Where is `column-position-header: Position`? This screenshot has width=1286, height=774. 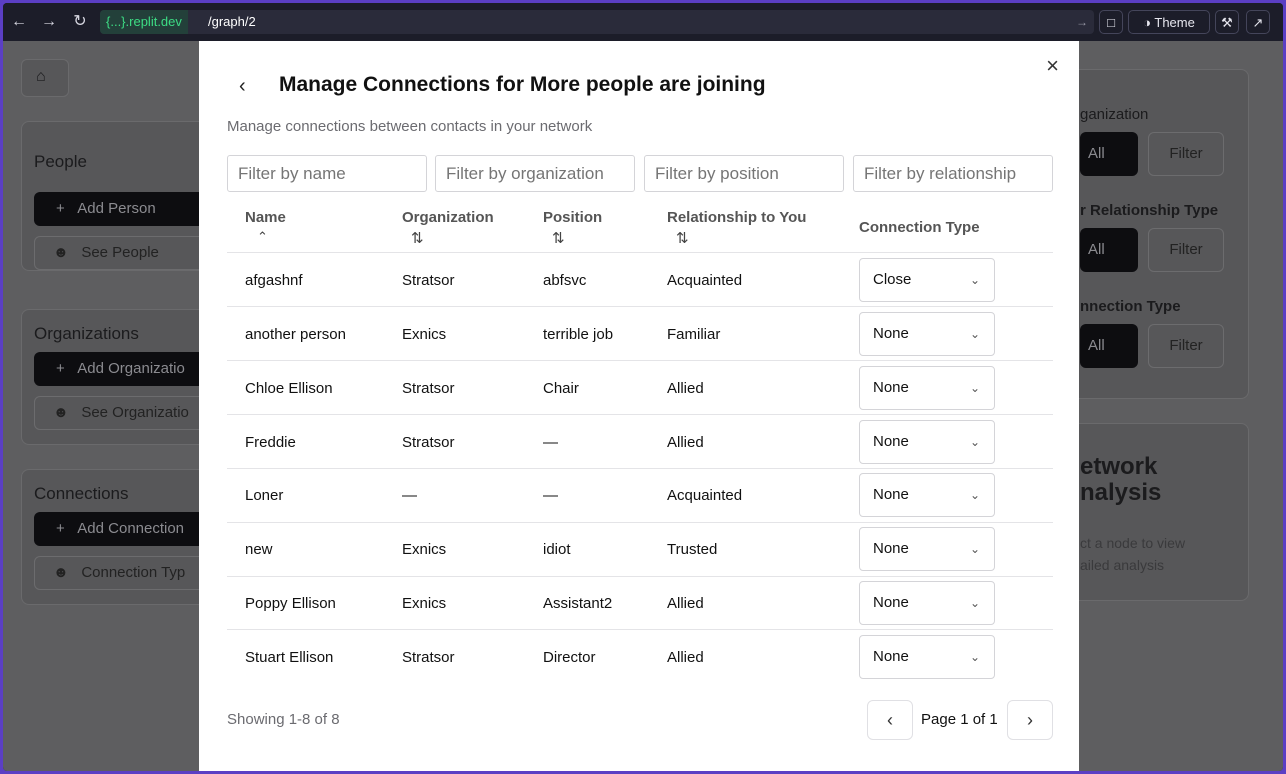
column-position-header: Position is located at coordinates (572, 217).